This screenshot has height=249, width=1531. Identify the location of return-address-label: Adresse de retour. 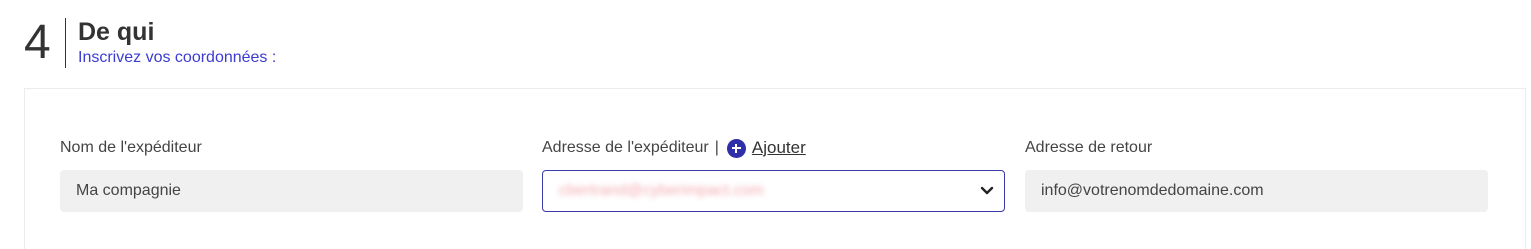
(1089, 147).